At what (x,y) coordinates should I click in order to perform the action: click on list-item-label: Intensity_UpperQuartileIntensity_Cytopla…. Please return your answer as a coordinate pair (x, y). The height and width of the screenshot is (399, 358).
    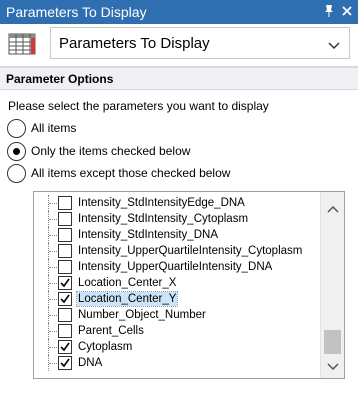
    Looking at the image, I should click on (190, 251).